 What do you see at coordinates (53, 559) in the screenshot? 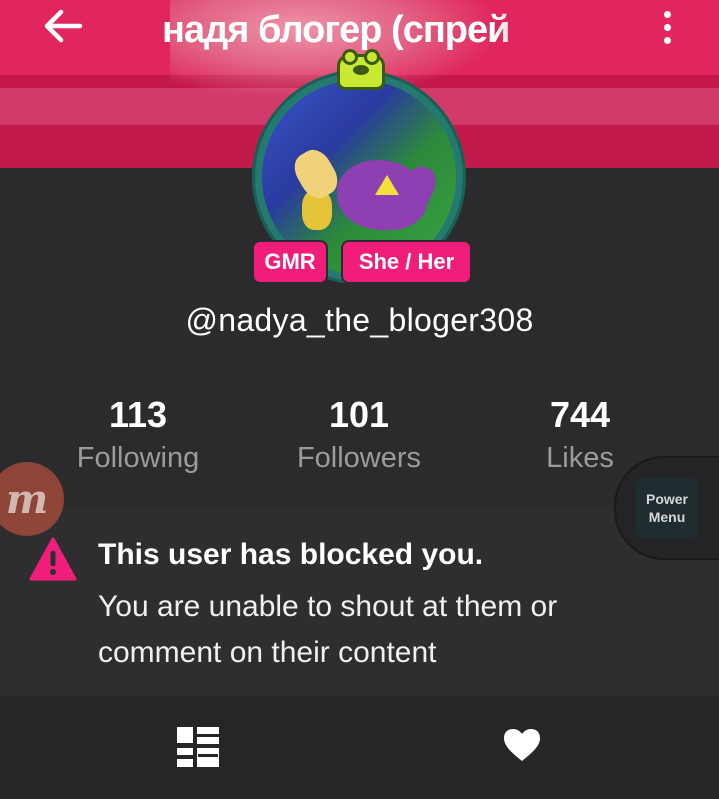
I see `warning-icon` at bounding box center [53, 559].